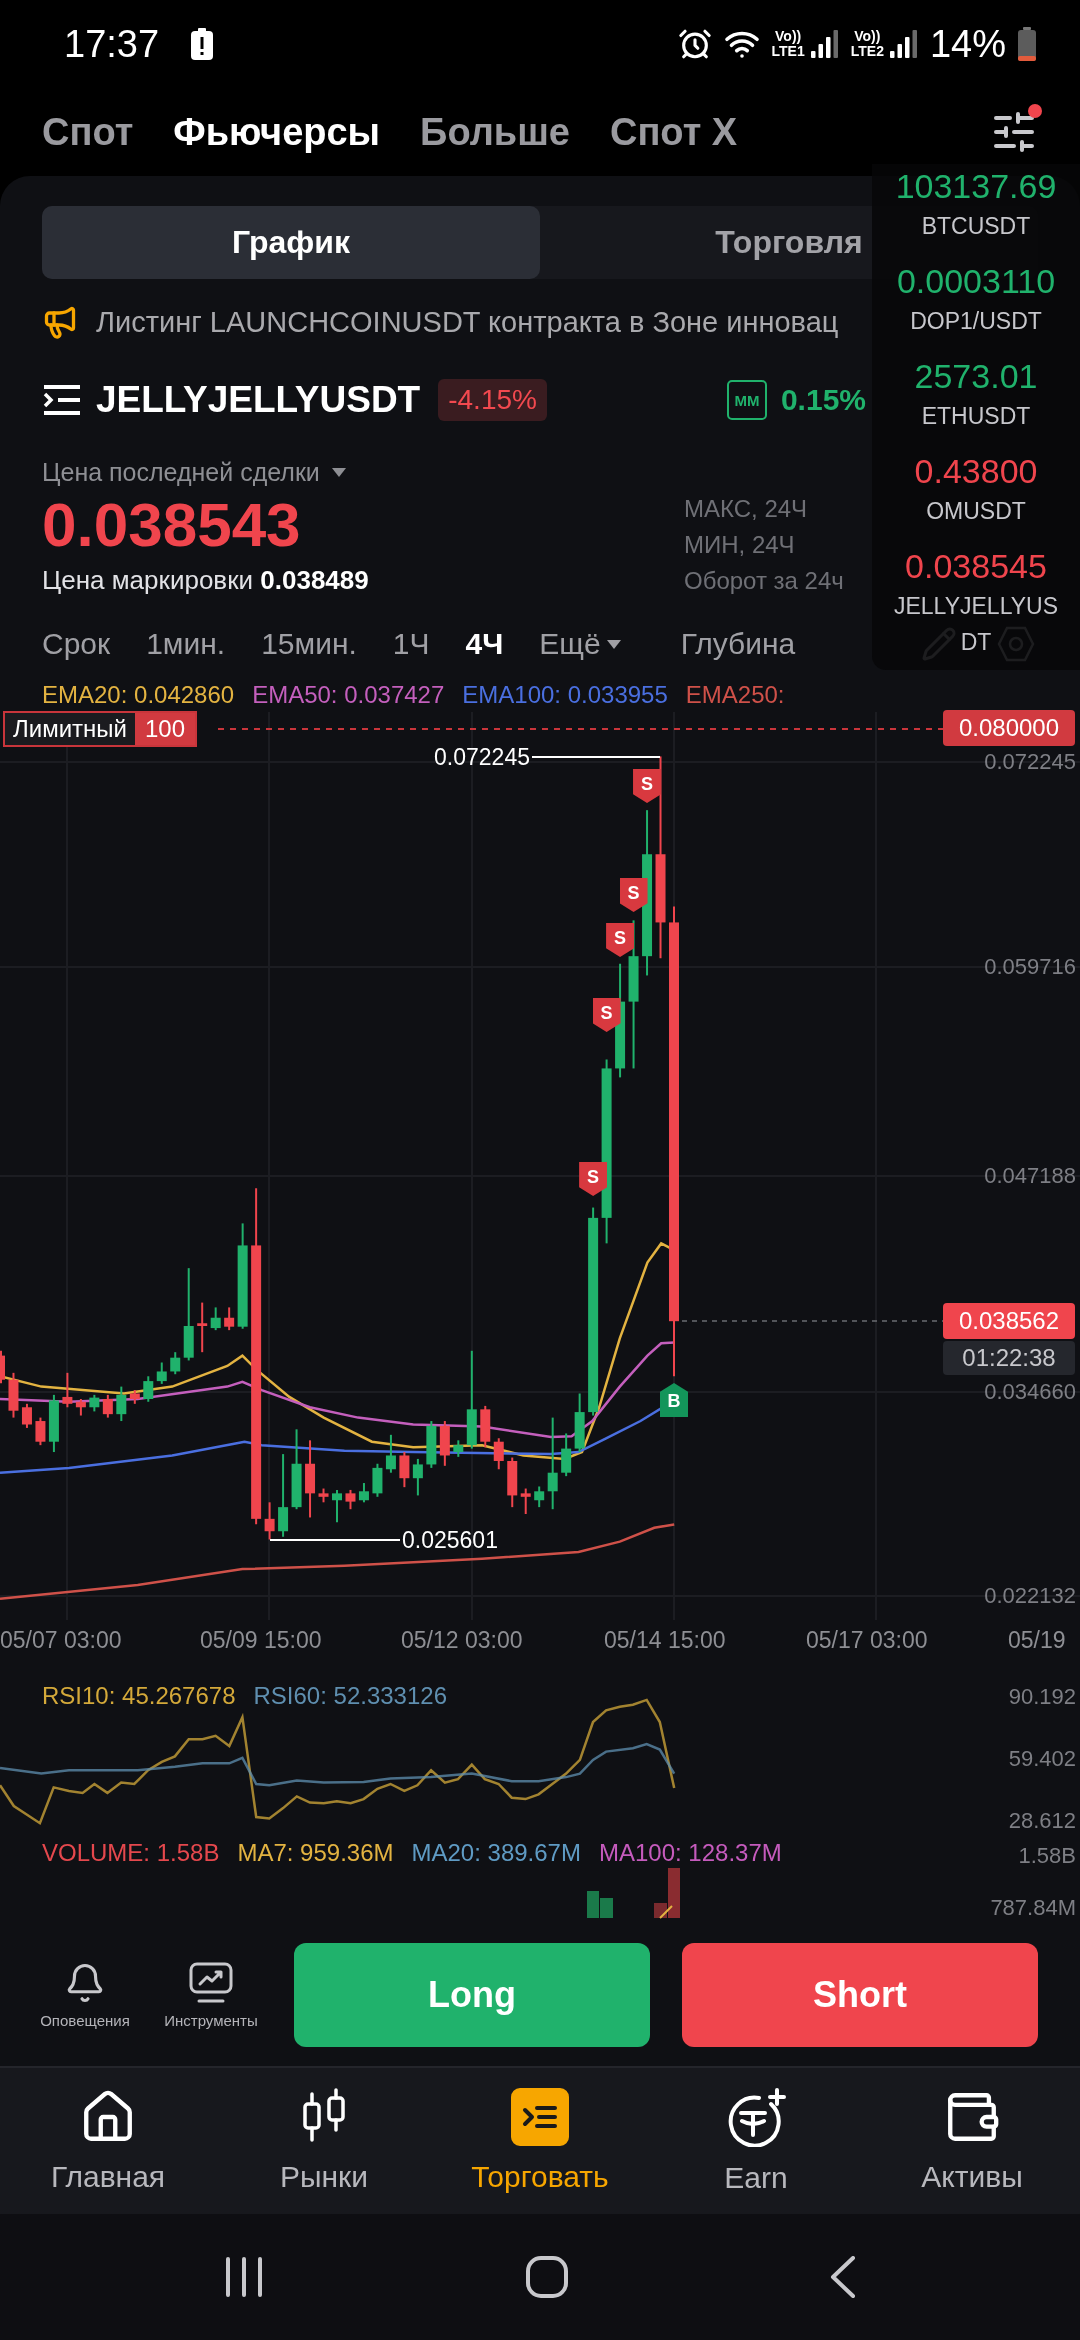 This screenshot has height=2340, width=1080. What do you see at coordinates (1033, 1908) in the screenshot?
I see `volume-axis-label: 787.84M` at bounding box center [1033, 1908].